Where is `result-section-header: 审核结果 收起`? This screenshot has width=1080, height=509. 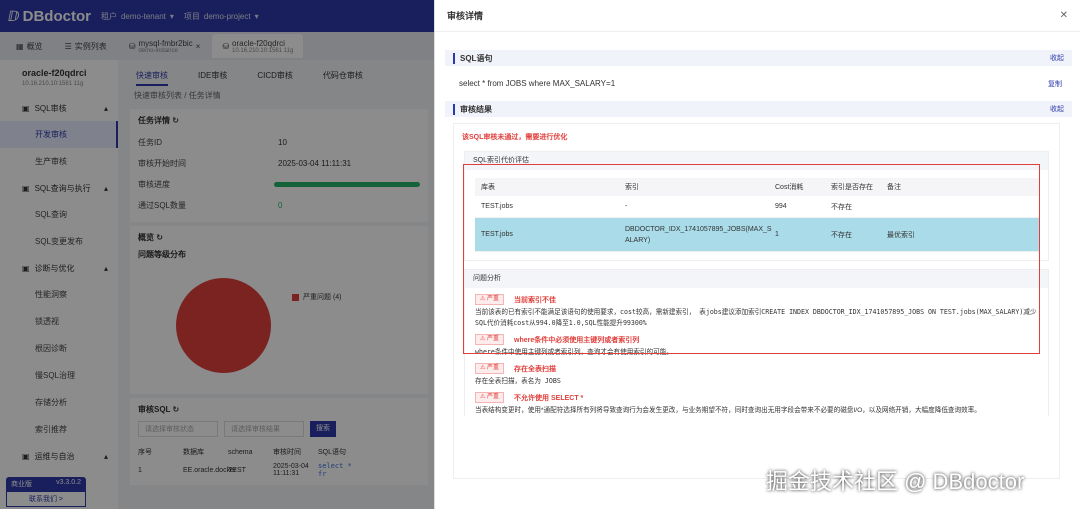 result-section-header: 审核结果 收起 is located at coordinates (758, 109).